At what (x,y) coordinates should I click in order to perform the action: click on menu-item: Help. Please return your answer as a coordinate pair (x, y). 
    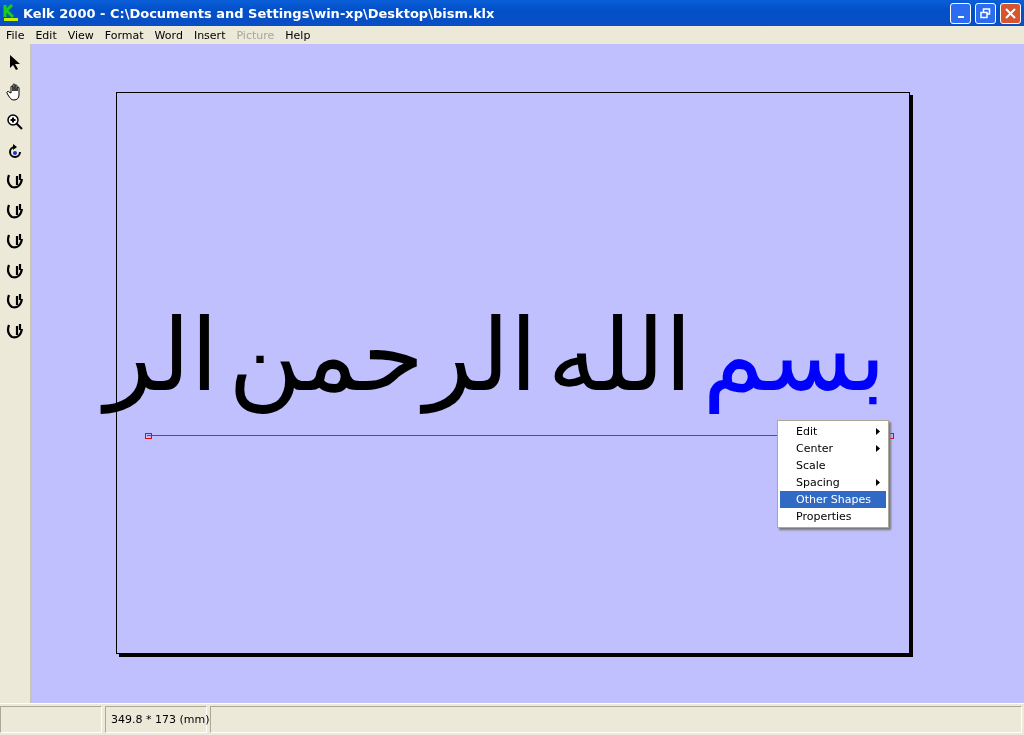
    Looking at the image, I should click on (297, 35).